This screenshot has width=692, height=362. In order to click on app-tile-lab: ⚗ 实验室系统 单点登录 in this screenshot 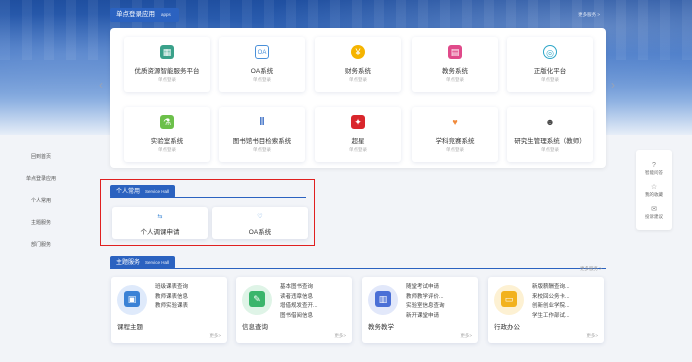, I will do `click(167, 134)`.